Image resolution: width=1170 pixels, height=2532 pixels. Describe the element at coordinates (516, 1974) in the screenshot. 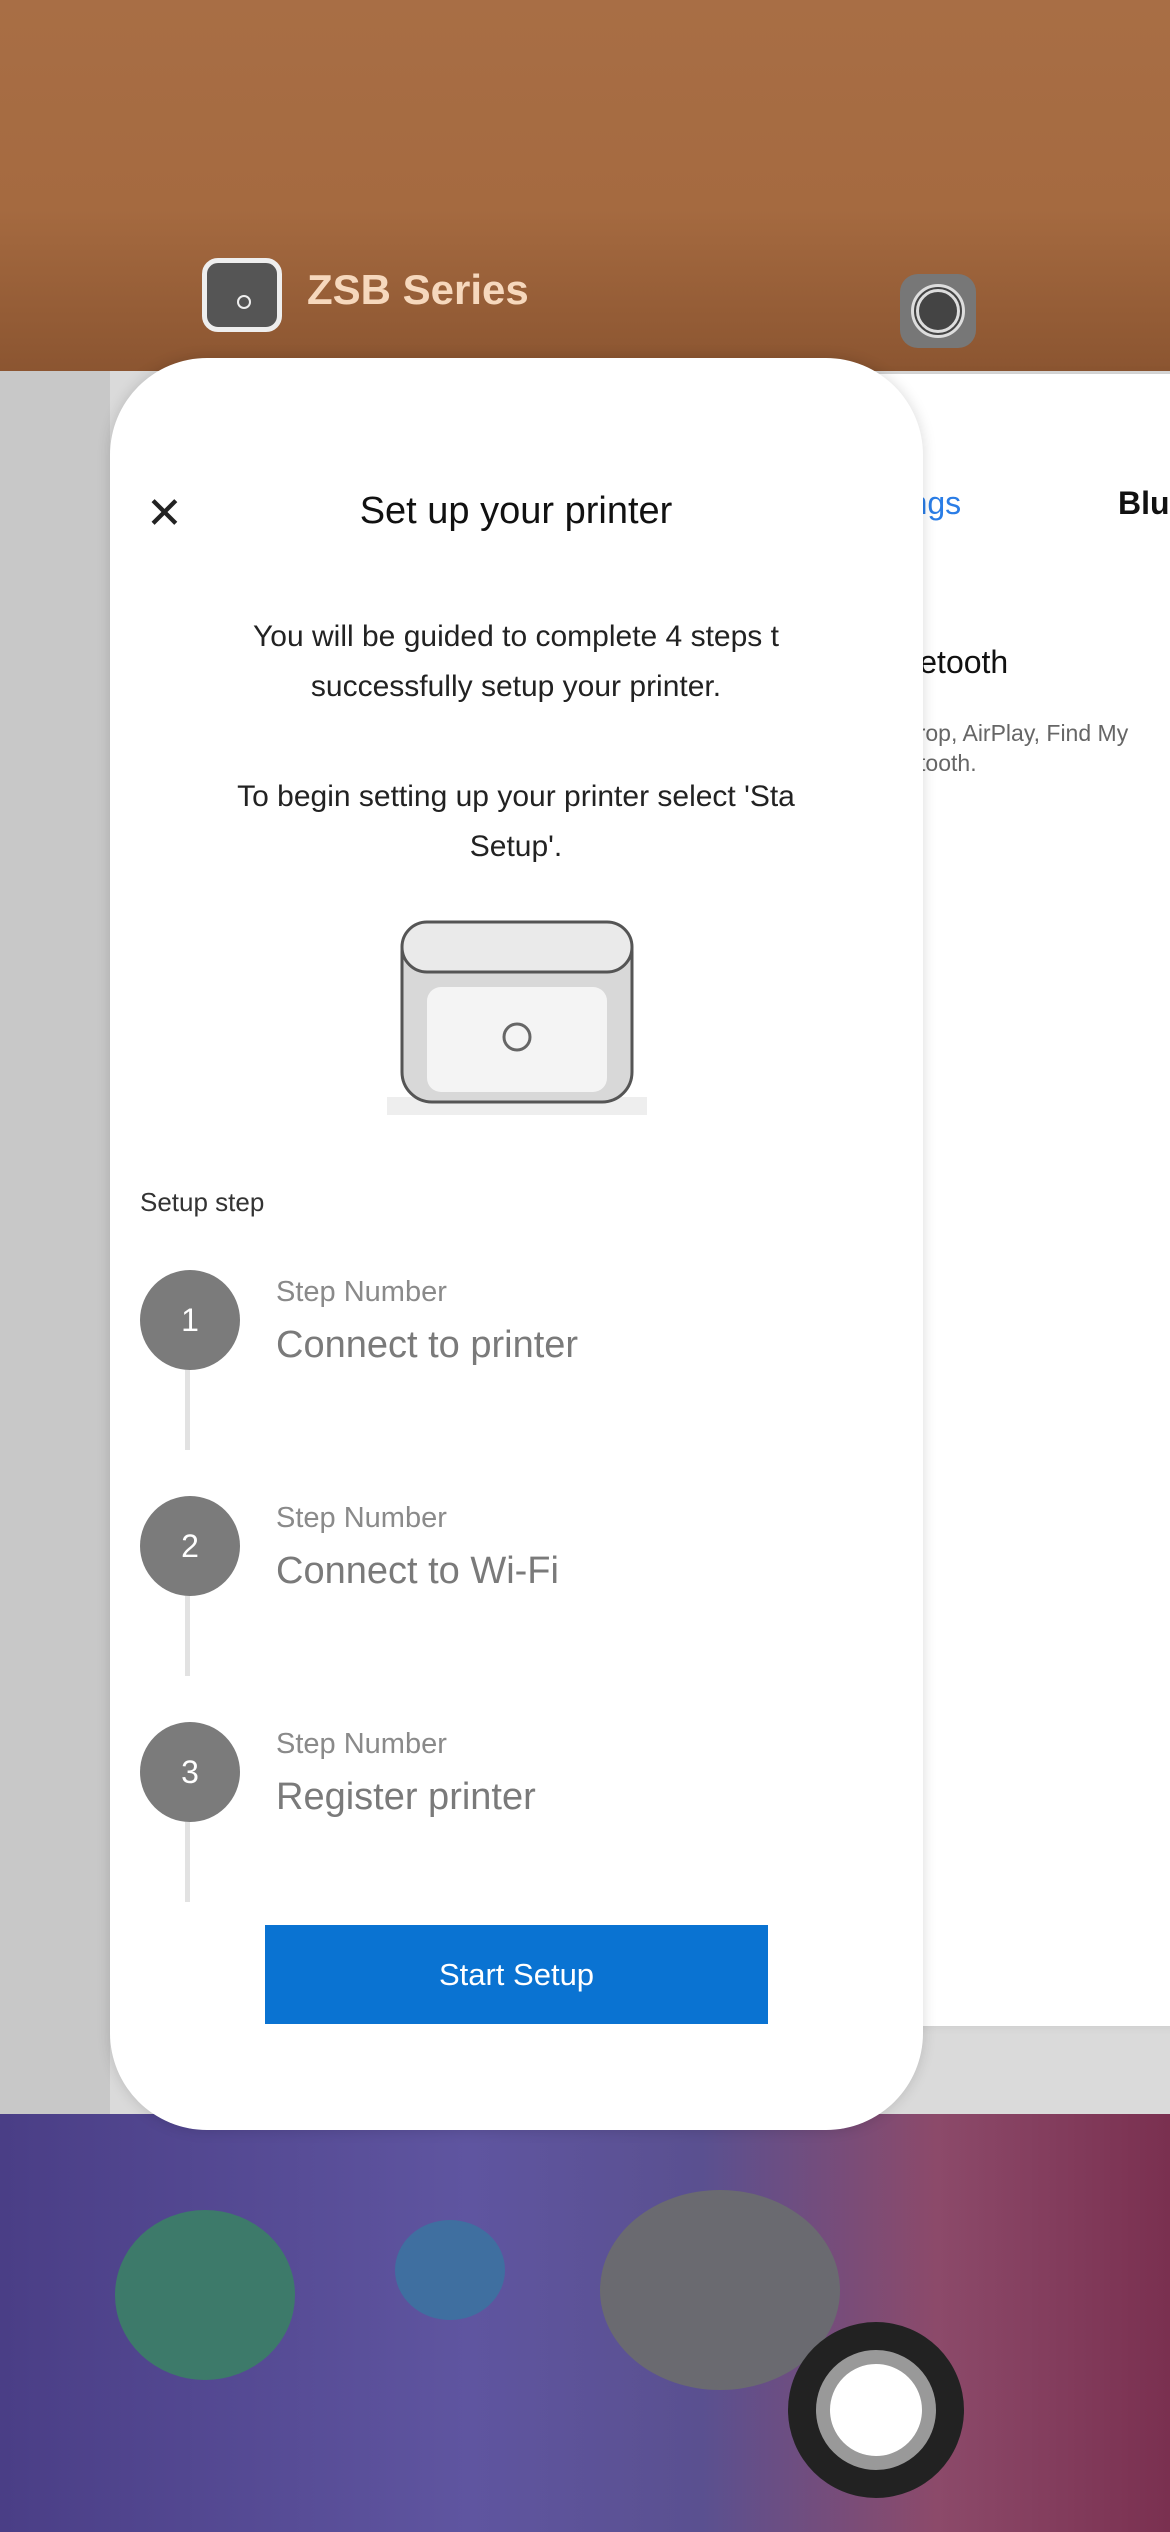

I see `start-setup-button: Start Setup` at that location.